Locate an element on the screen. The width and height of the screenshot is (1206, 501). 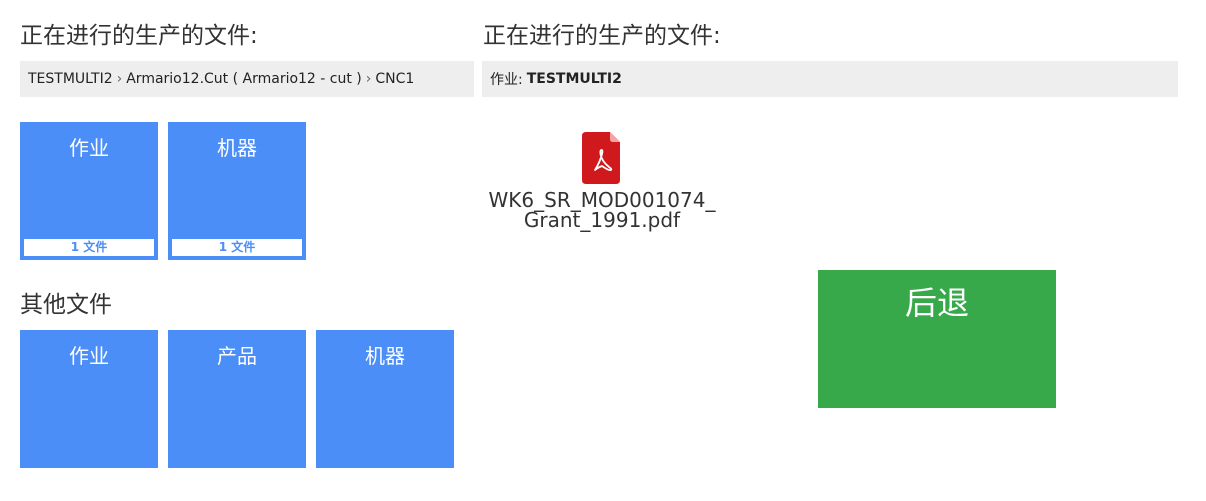
breadcrumb-item-job: TESTMULTI2 is located at coordinates (70, 79).